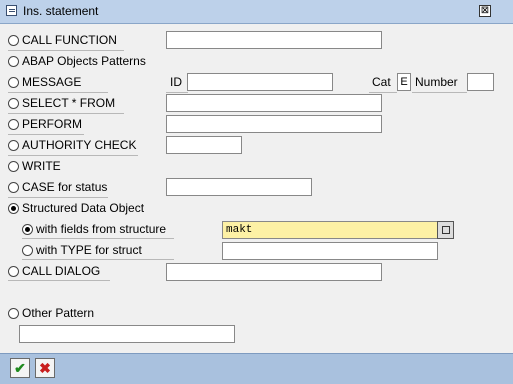 The height and width of the screenshot is (384, 513). I want to click on radio-with-type, so click(27, 250).